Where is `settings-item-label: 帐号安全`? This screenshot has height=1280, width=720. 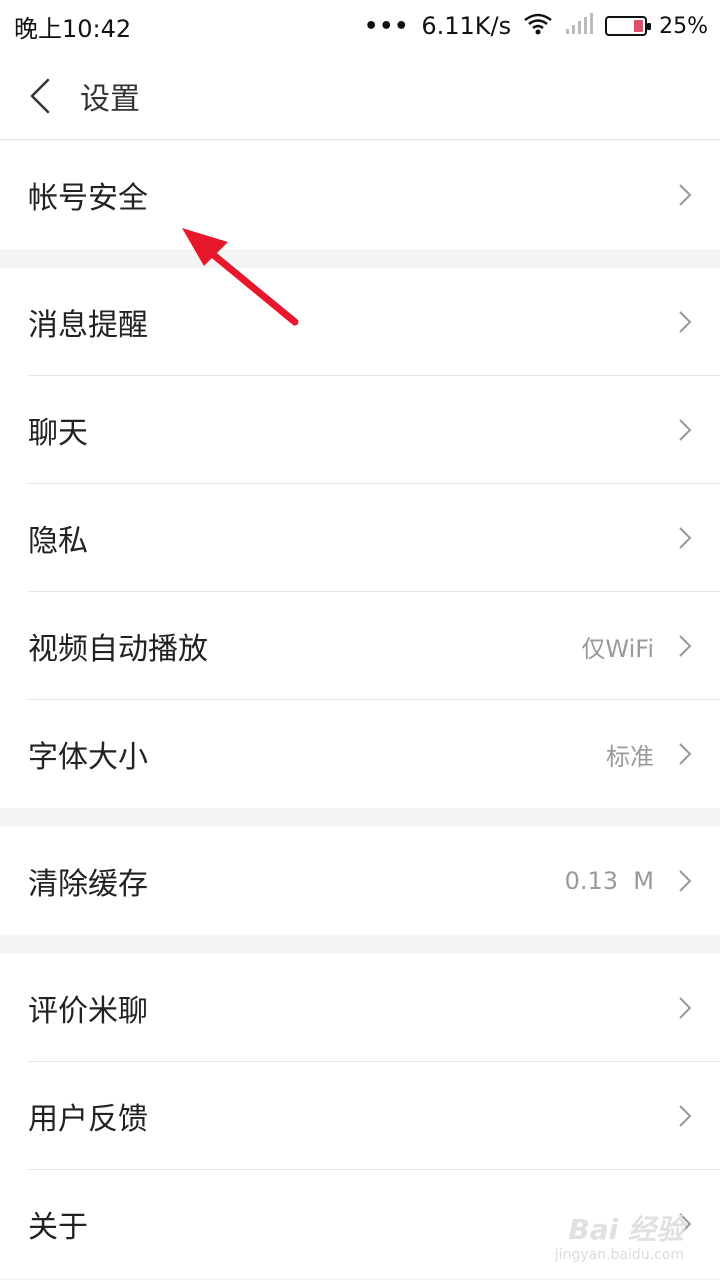
settings-item-label: 帐号安全 is located at coordinates (88, 198).